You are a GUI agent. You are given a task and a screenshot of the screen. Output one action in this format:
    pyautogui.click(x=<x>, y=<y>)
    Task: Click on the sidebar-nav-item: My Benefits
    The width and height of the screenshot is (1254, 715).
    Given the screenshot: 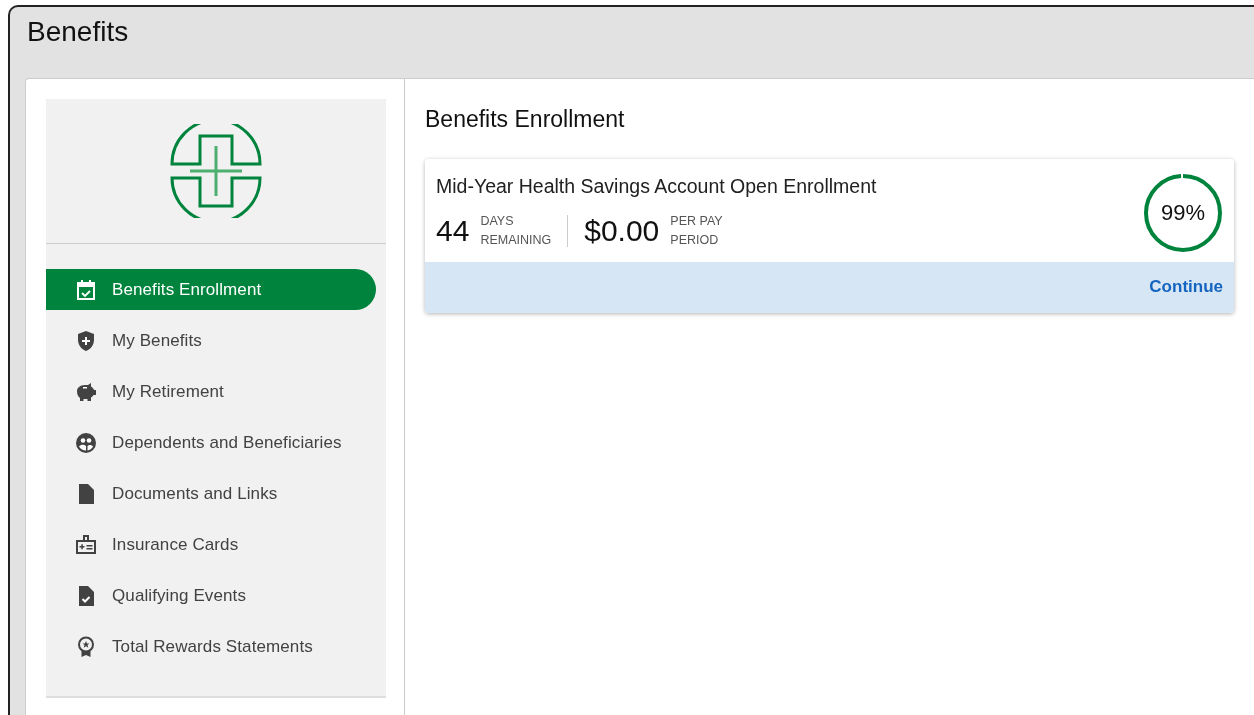 What is the action you would take?
    pyautogui.click(x=211, y=340)
    